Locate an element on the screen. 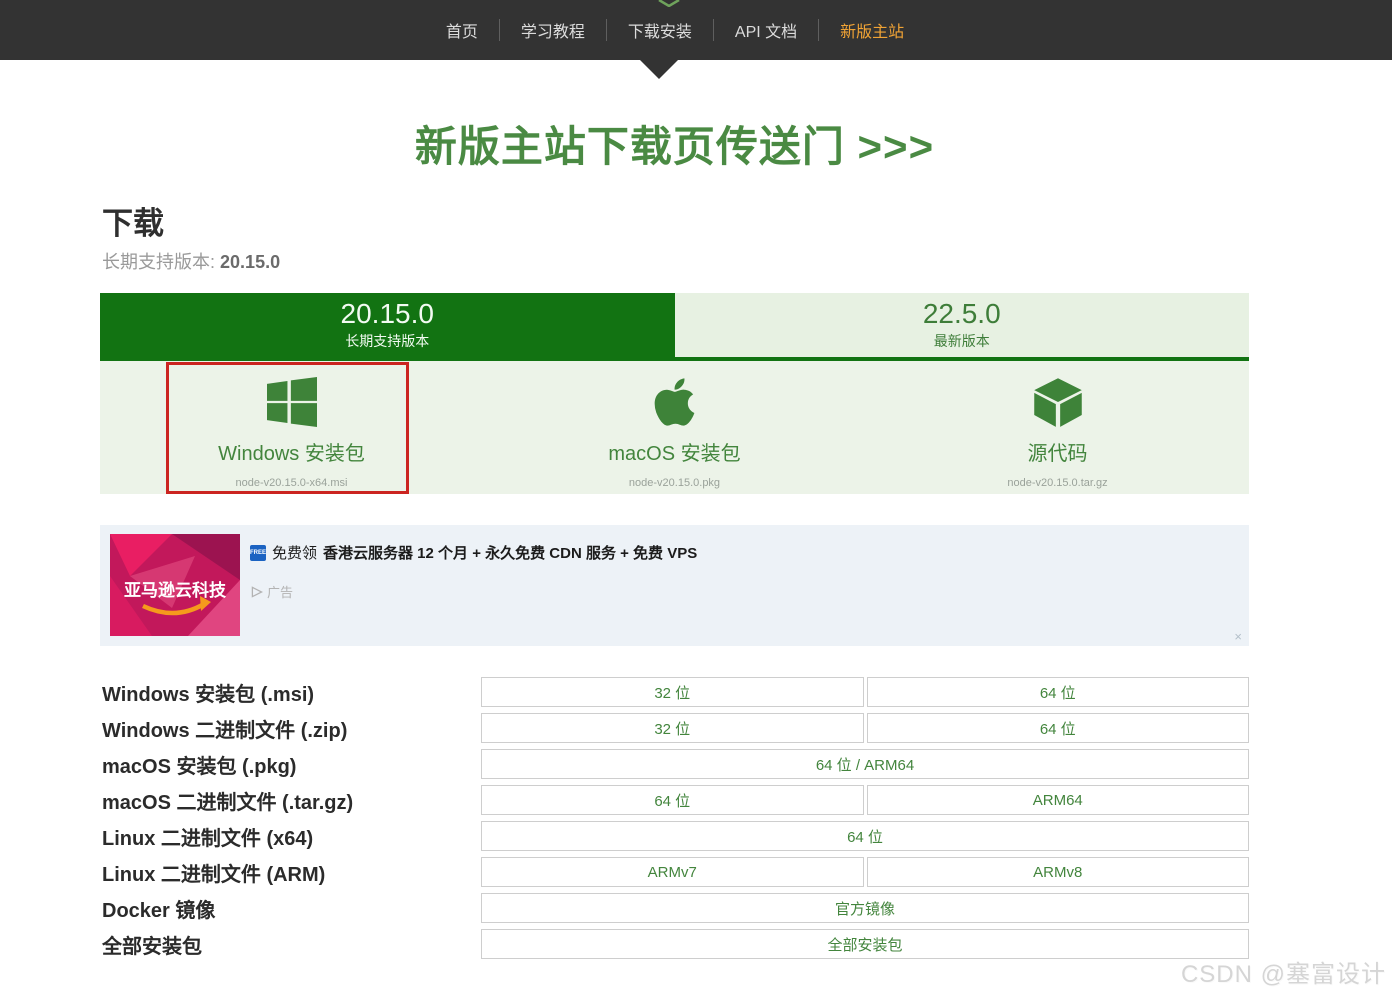 The height and width of the screenshot is (993, 1392). row-label: Linux 二进制文件 (x64) is located at coordinates (208, 838).